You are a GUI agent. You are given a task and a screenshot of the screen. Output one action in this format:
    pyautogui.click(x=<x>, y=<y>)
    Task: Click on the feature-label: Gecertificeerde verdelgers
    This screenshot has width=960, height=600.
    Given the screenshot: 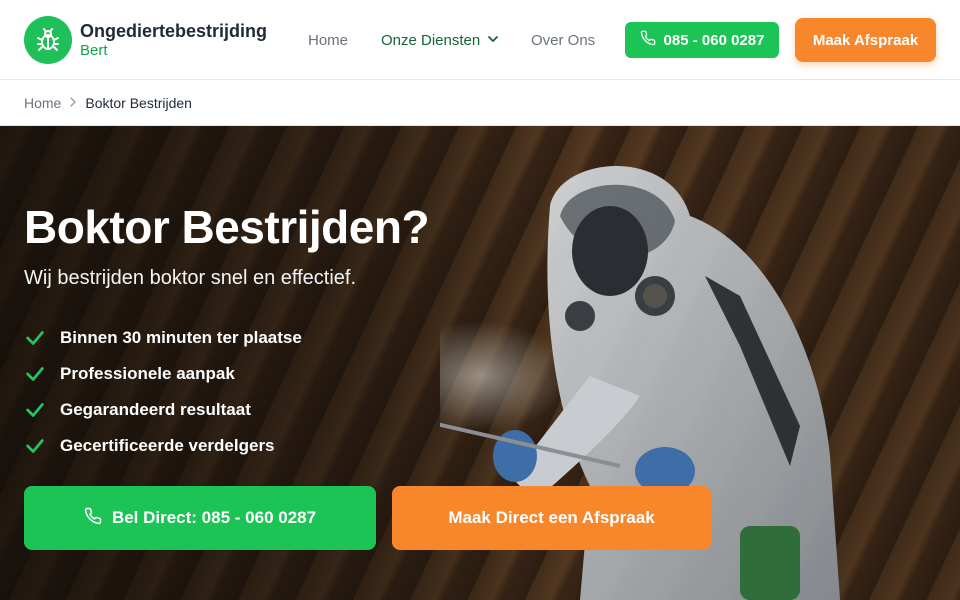 What is the action you would take?
    pyautogui.click(x=167, y=445)
    